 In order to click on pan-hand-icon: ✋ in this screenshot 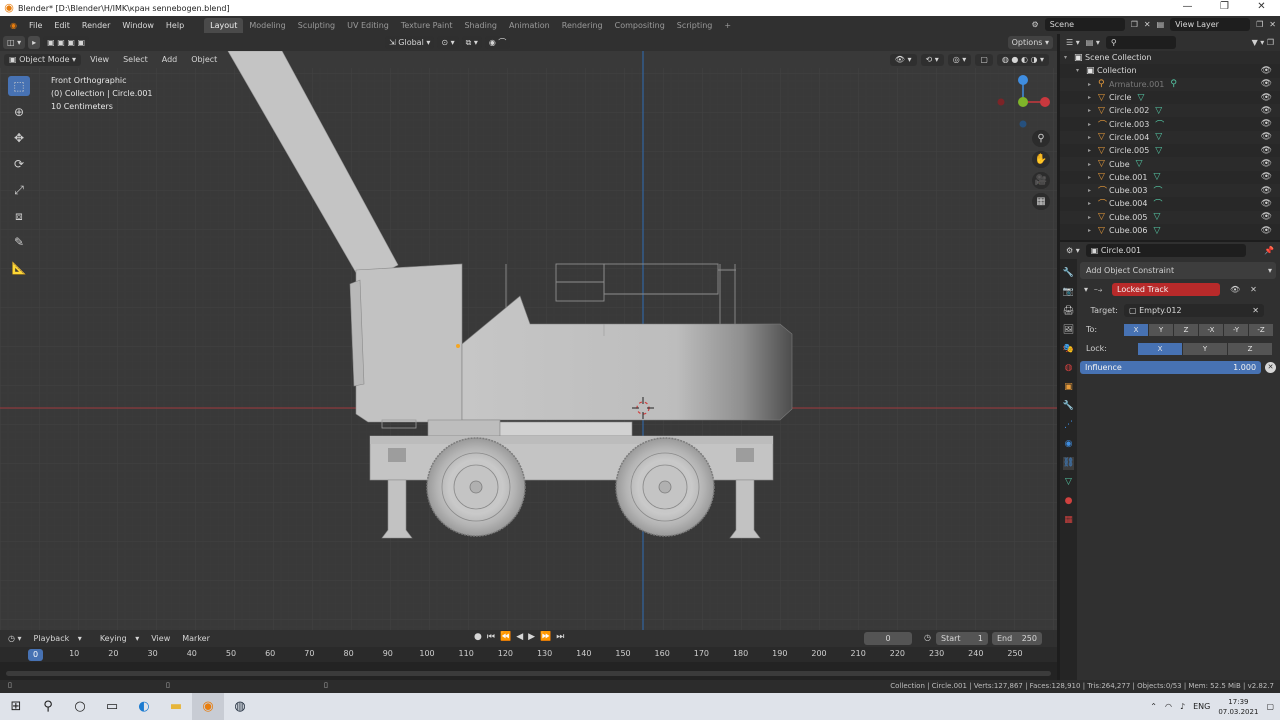, I will do `click(1041, 159)`.